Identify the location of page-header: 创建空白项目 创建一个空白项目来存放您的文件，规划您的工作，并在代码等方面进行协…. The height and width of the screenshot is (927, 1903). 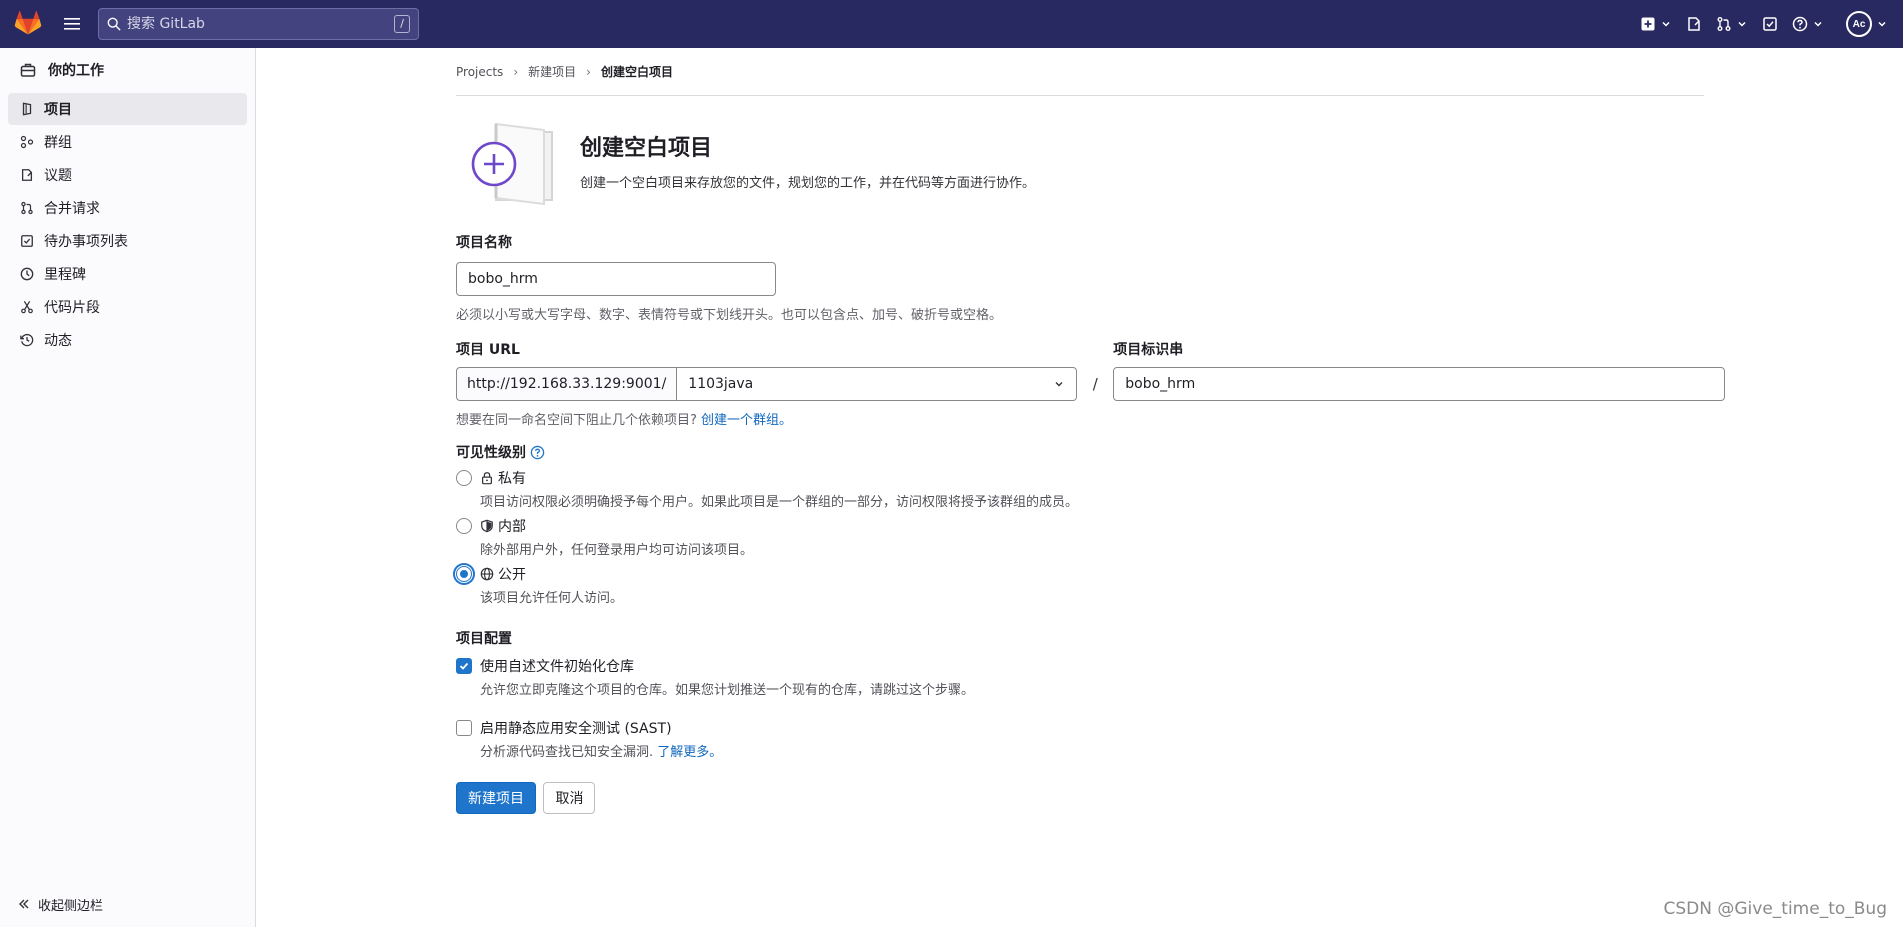
(1080, 160).